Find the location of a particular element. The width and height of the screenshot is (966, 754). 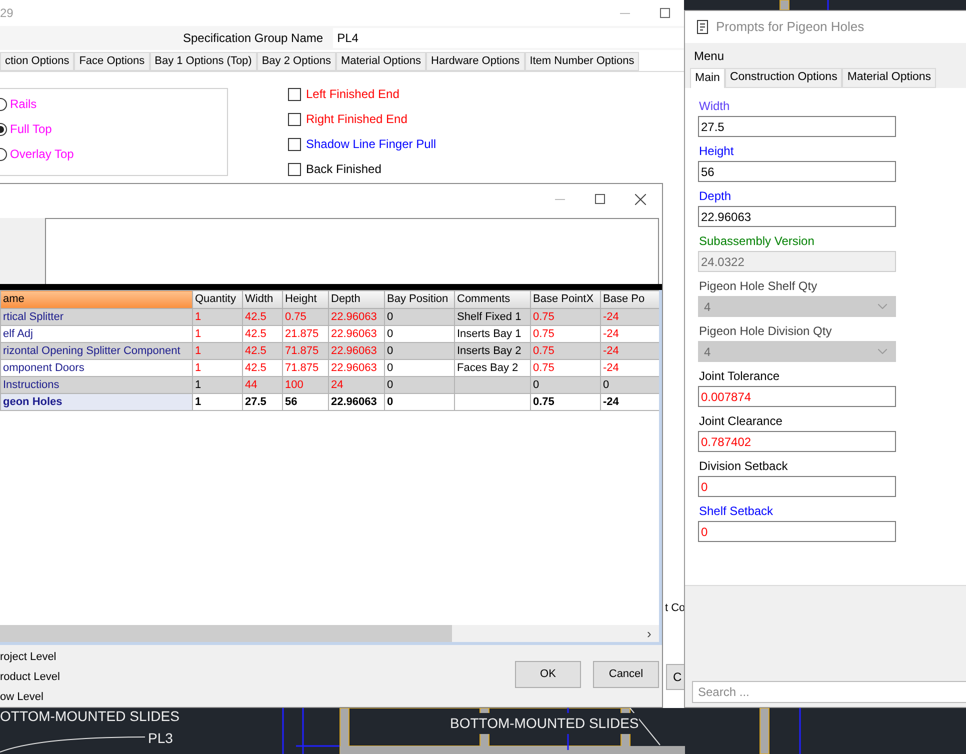

scroll-right-arrow: › is located at coordinates (653, 633).